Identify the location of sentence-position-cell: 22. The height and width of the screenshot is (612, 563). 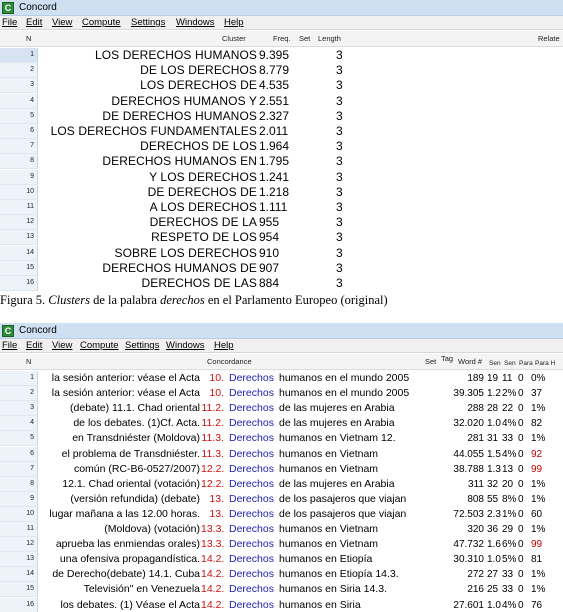
(508, 409).